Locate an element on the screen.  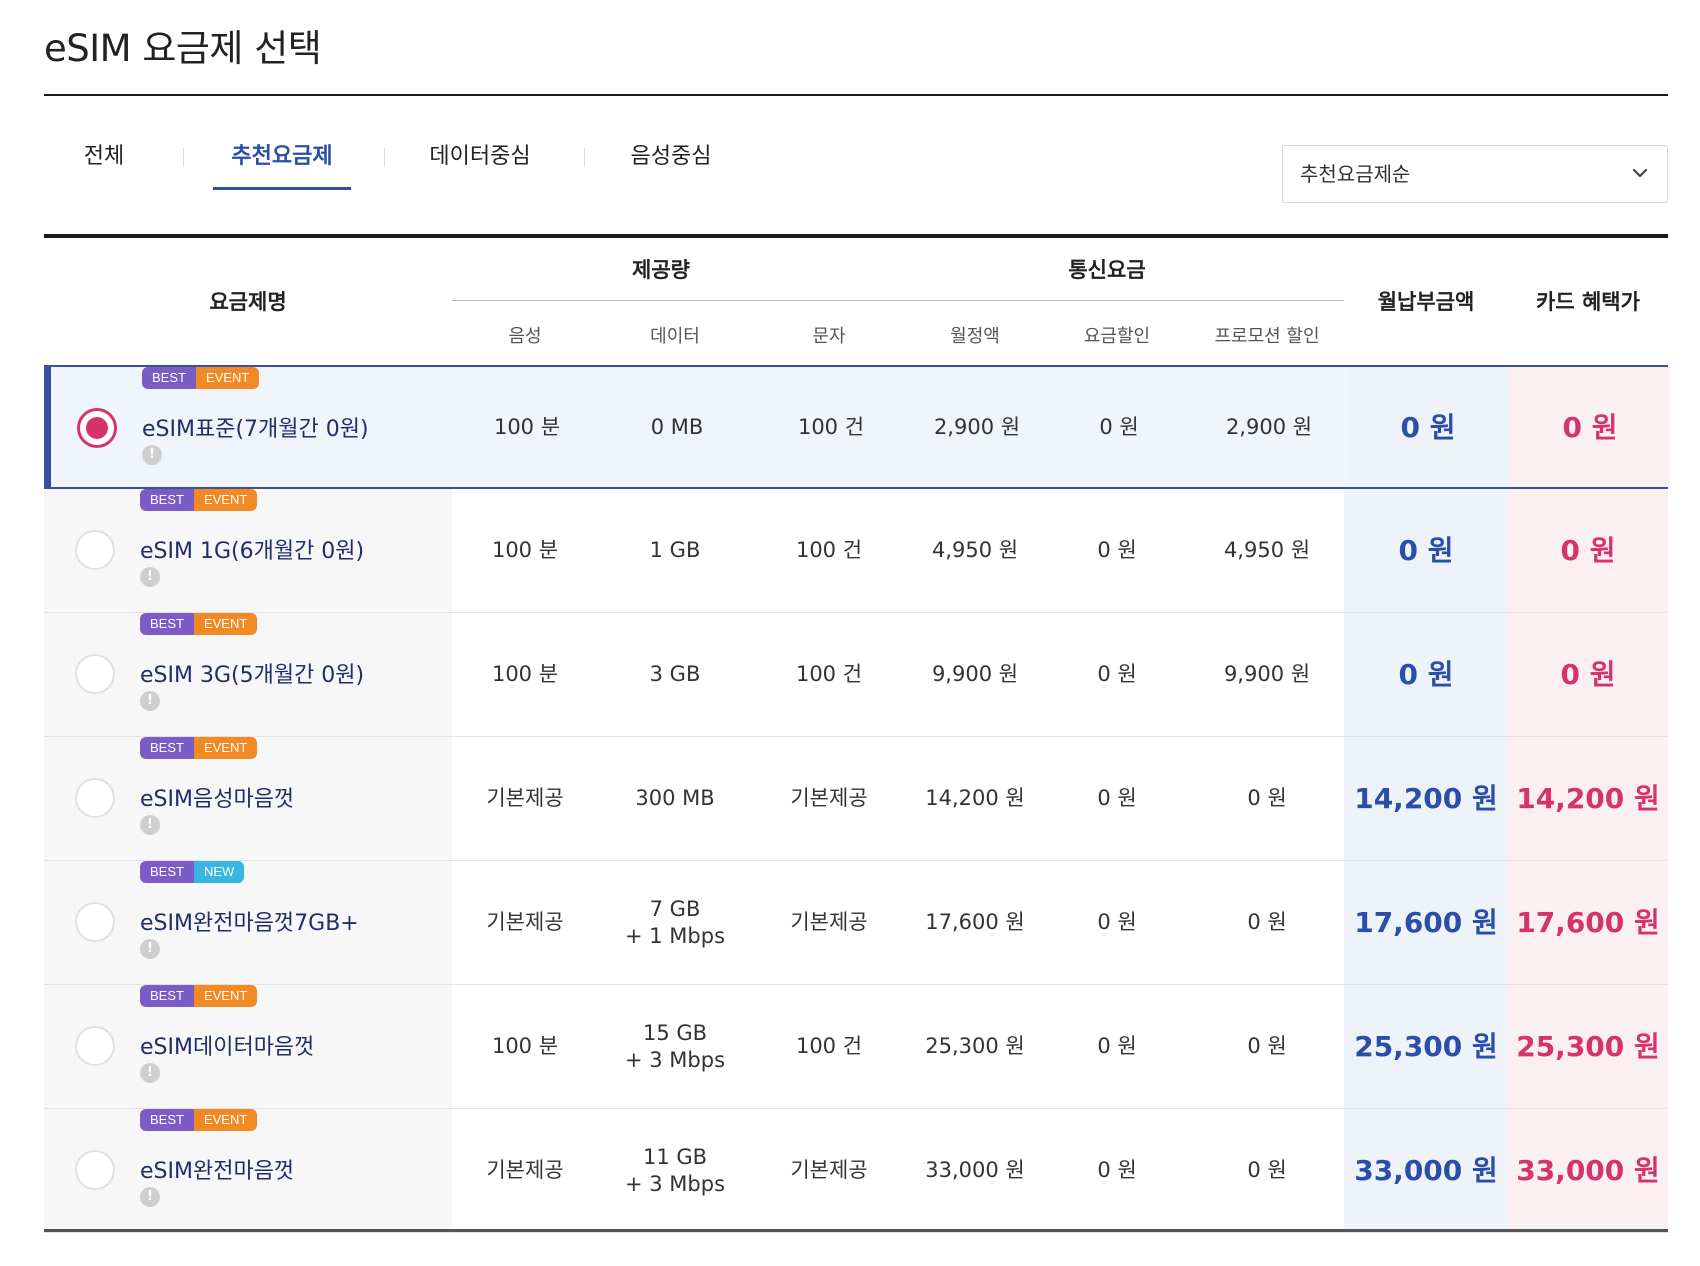
card-benefit-value: 14,200 원 is located at coordinates (1588, 798).